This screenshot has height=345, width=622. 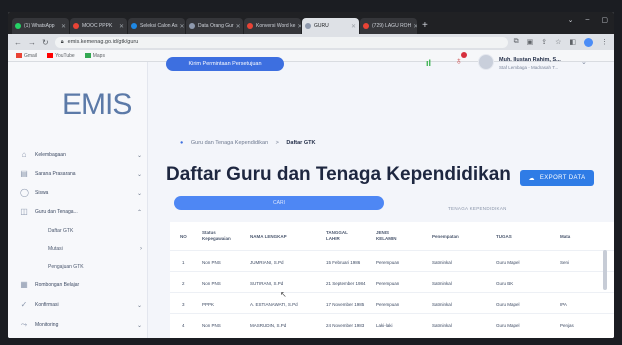 What do you see at coordinates (558, 42) in the screenshot?
I see `bookmark-star-icon: ☆` at bounding box center [558, 42].